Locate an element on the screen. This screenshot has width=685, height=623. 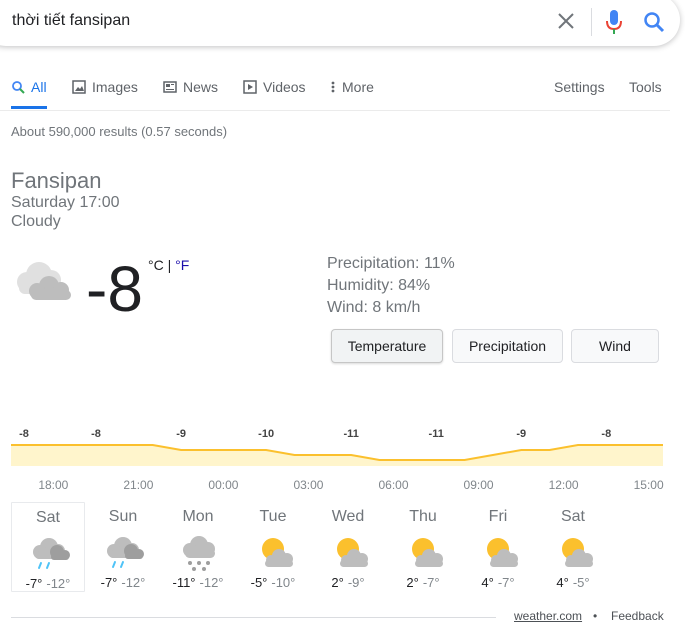
forecast-day-name: Wed is located at coordinates (348, 516).